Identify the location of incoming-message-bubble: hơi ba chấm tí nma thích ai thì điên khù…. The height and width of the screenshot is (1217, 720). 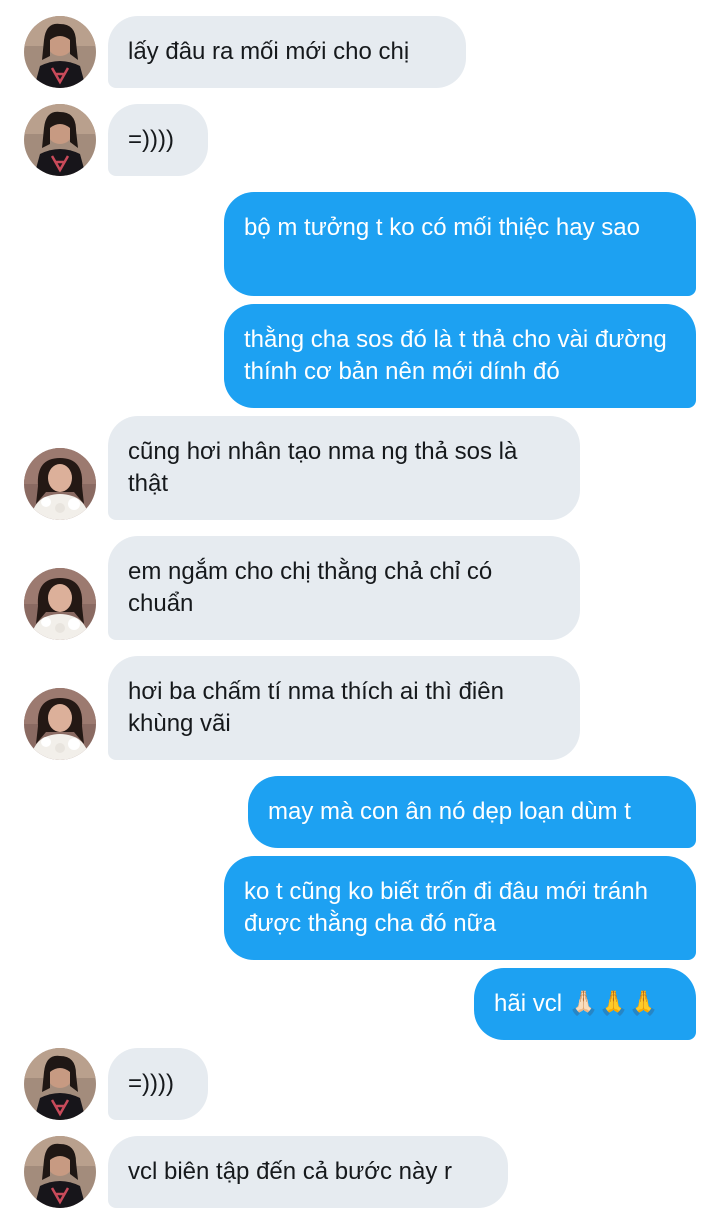
(344, 708).